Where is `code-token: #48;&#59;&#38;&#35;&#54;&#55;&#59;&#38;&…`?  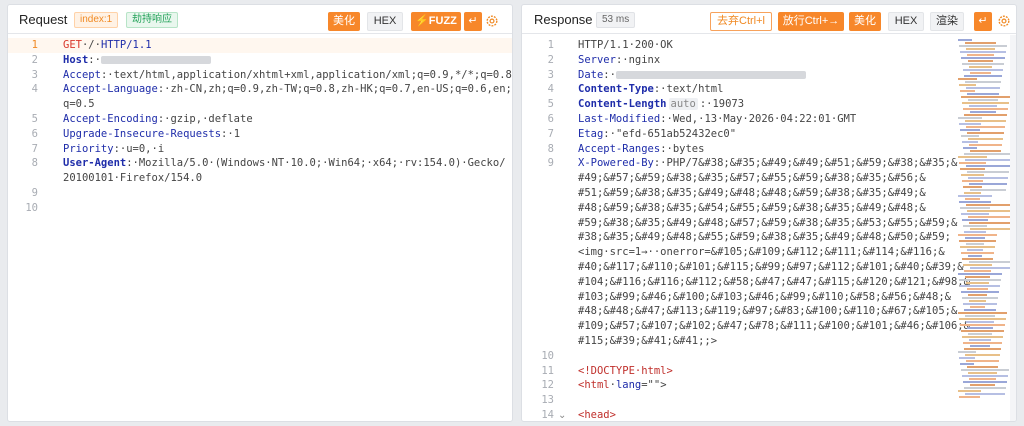
code-token: #48;&#59;&#38;&#35;&#54;&#55;&#59;&#38;&… is located at coordinates (752, 207).